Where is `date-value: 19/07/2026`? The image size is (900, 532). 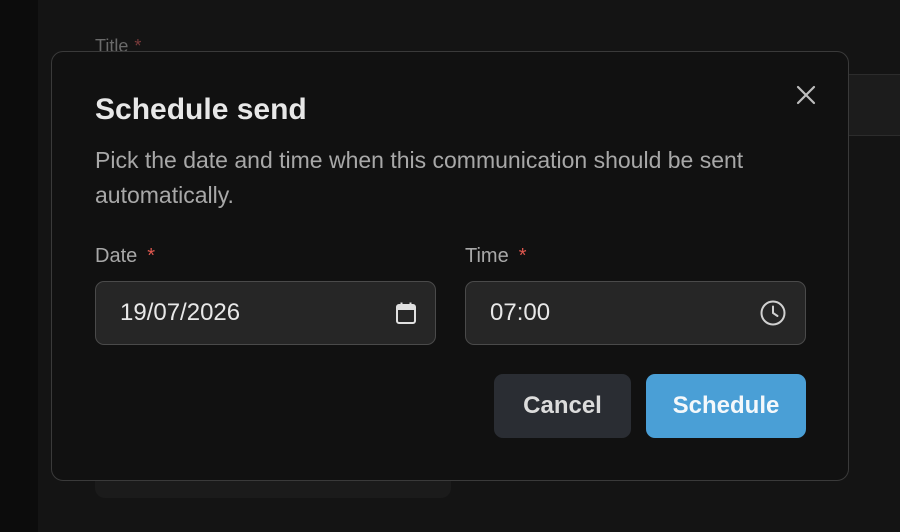 date-value: 19/07/2026 is located at coordinates (180, 312).